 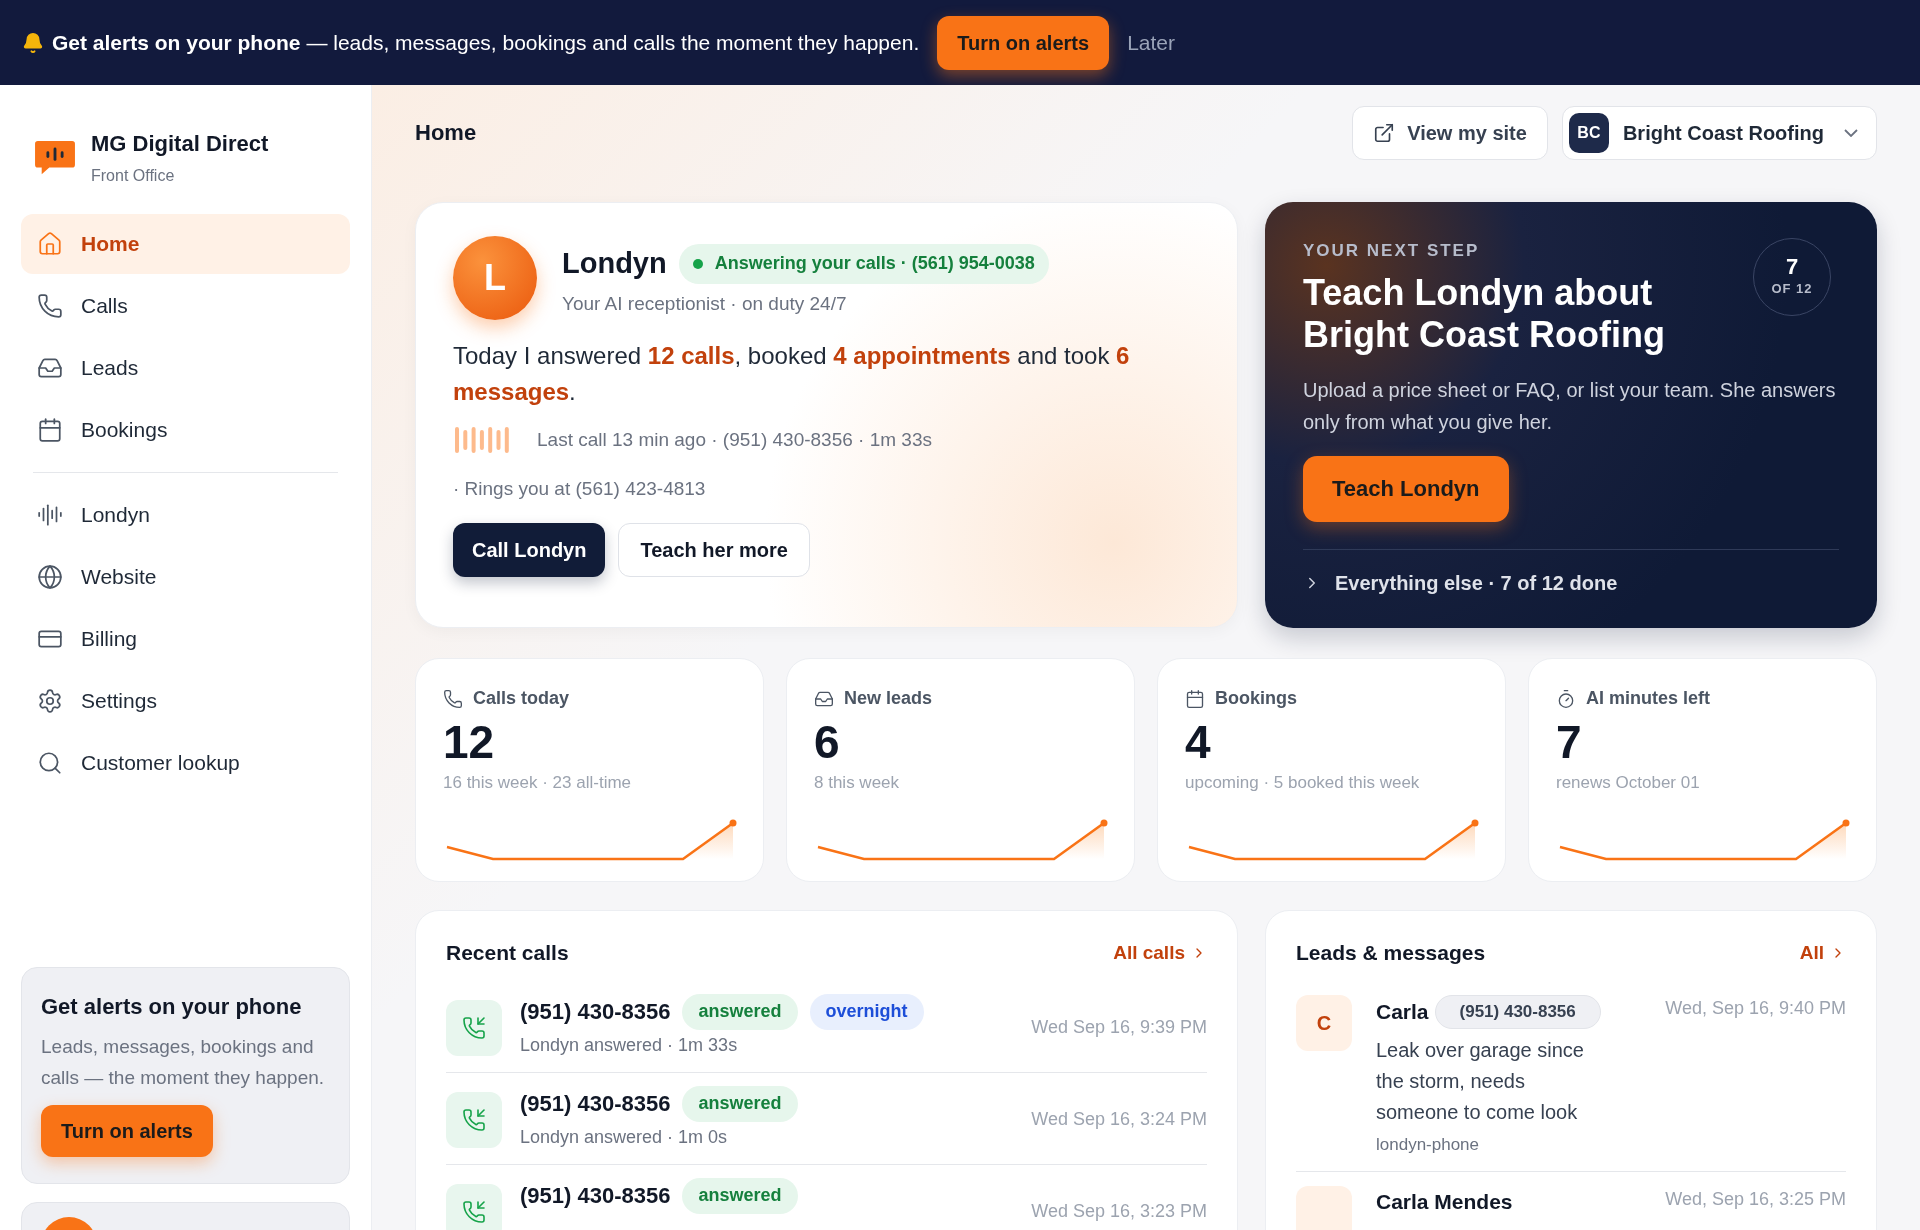 I want to click on stat-value: 6, so click(x=827, y=742).